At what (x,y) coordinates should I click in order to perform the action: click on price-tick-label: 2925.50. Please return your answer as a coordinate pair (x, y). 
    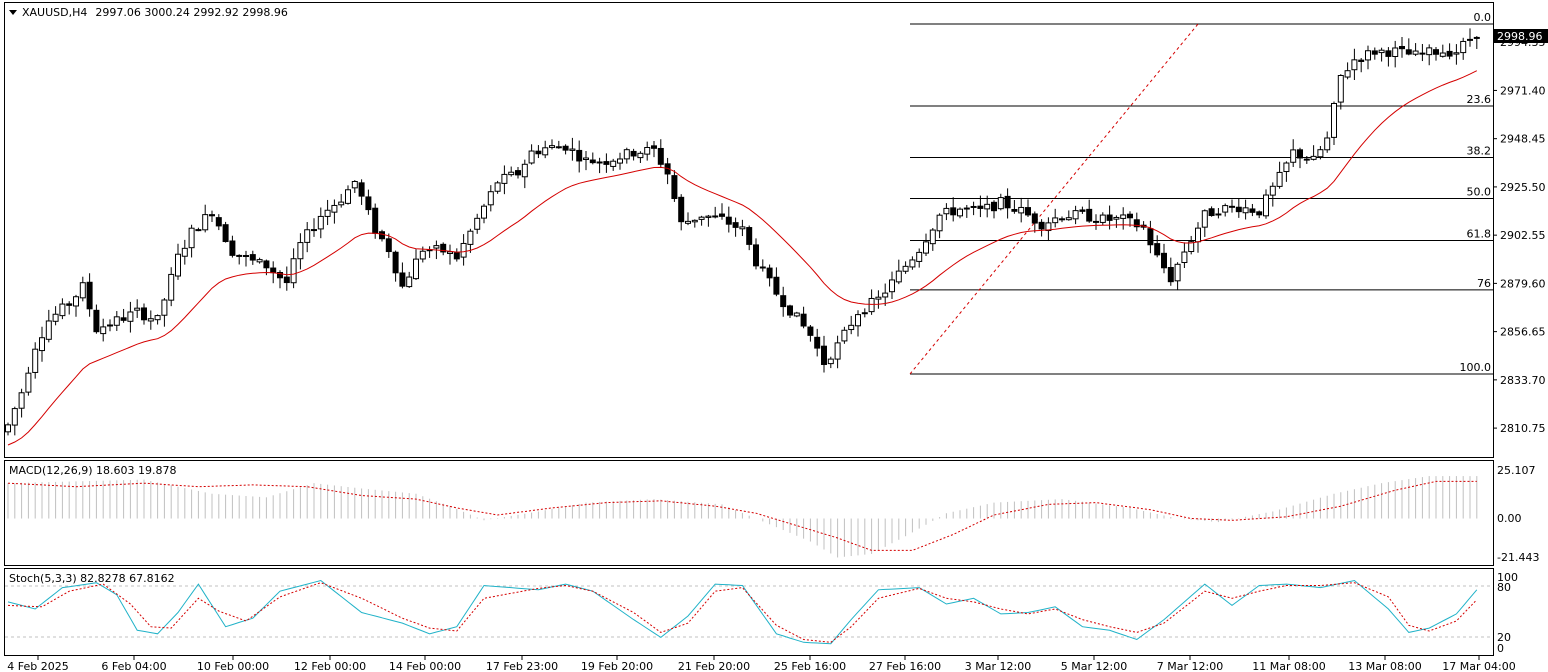
    Looking at the image, I should click on (1523, 187).